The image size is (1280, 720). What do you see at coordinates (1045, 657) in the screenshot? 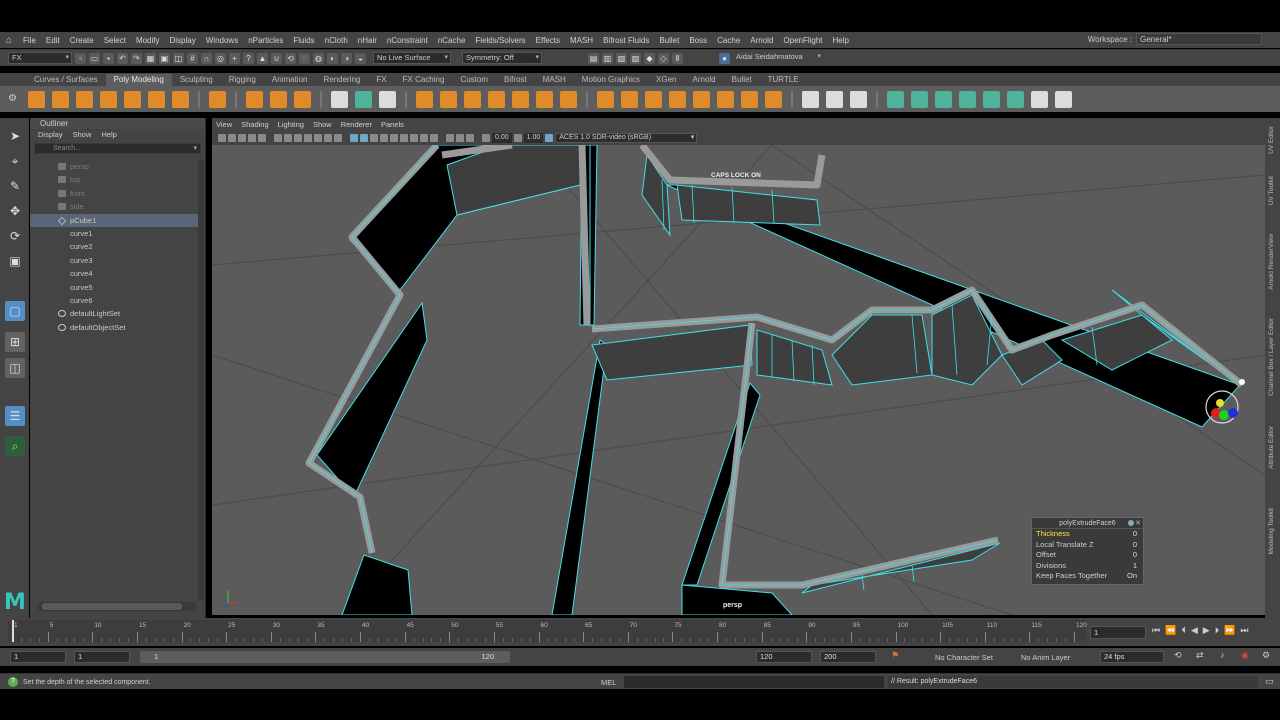
I see `anim-layer-dropdown: No Anim Layer` at bounding box center [1045, 657].